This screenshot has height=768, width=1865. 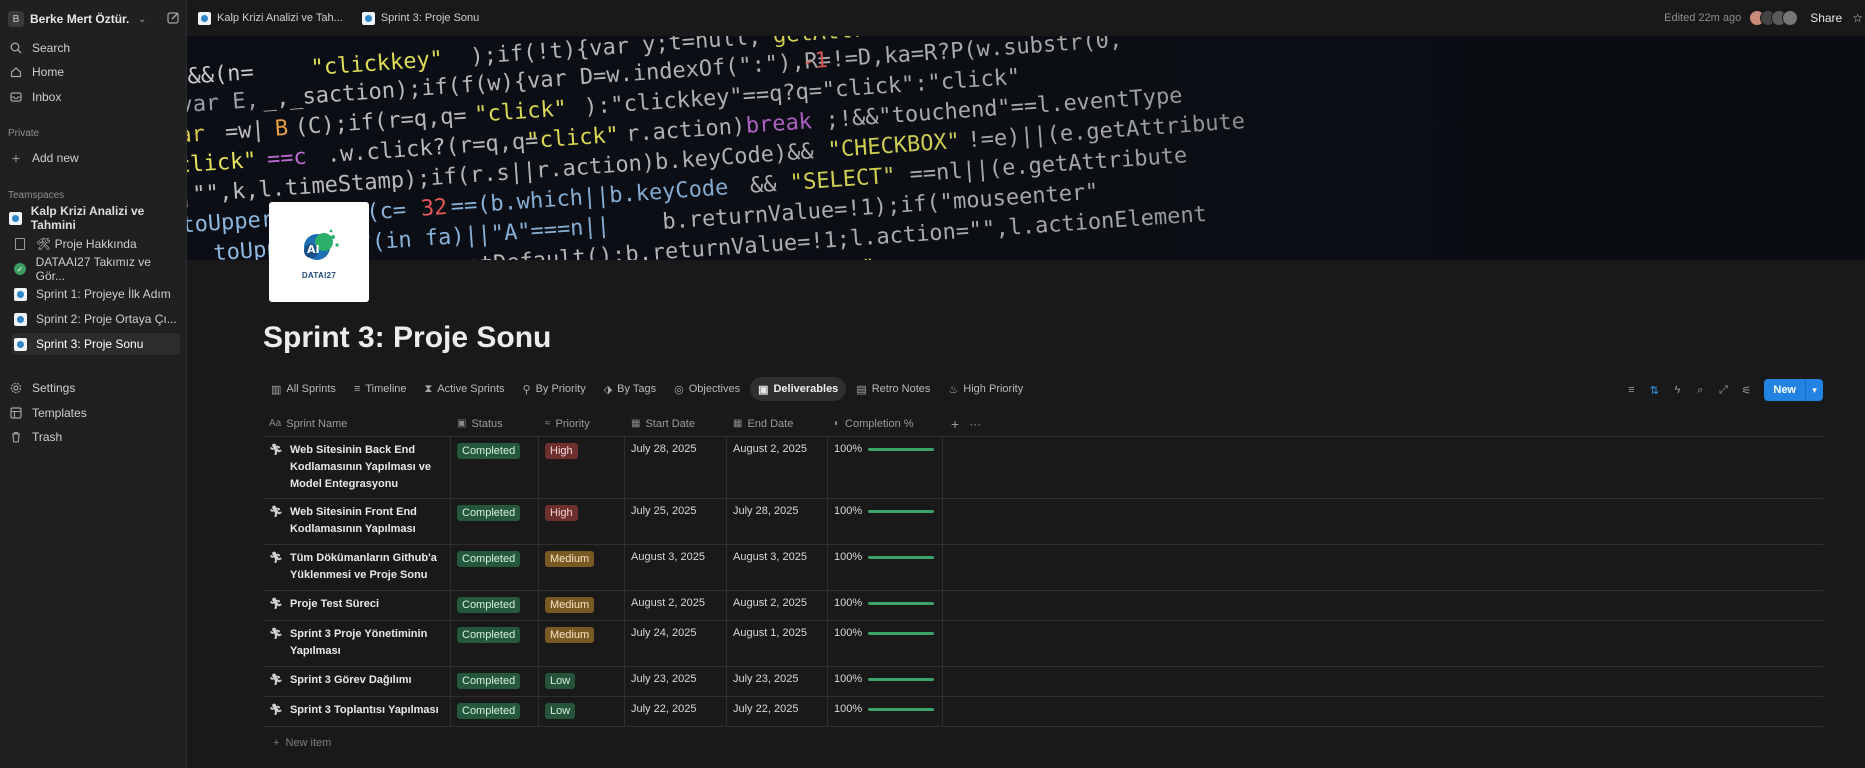 What do you see at coordinates (676, 681) in the screenshot?
I see `cell-start-date: July 23, 2025` at bounding box center [676, 681].